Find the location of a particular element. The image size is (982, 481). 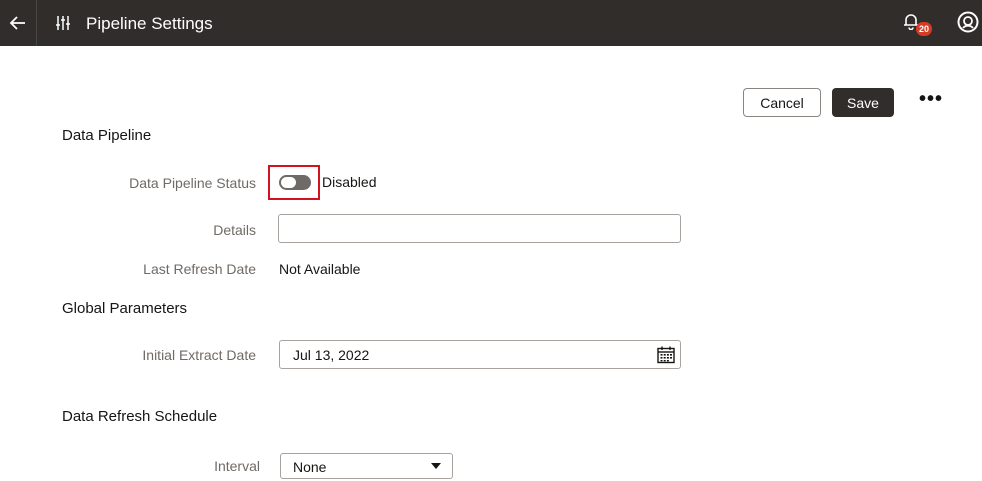

save-button: Save is located at coordinates (863, 102).